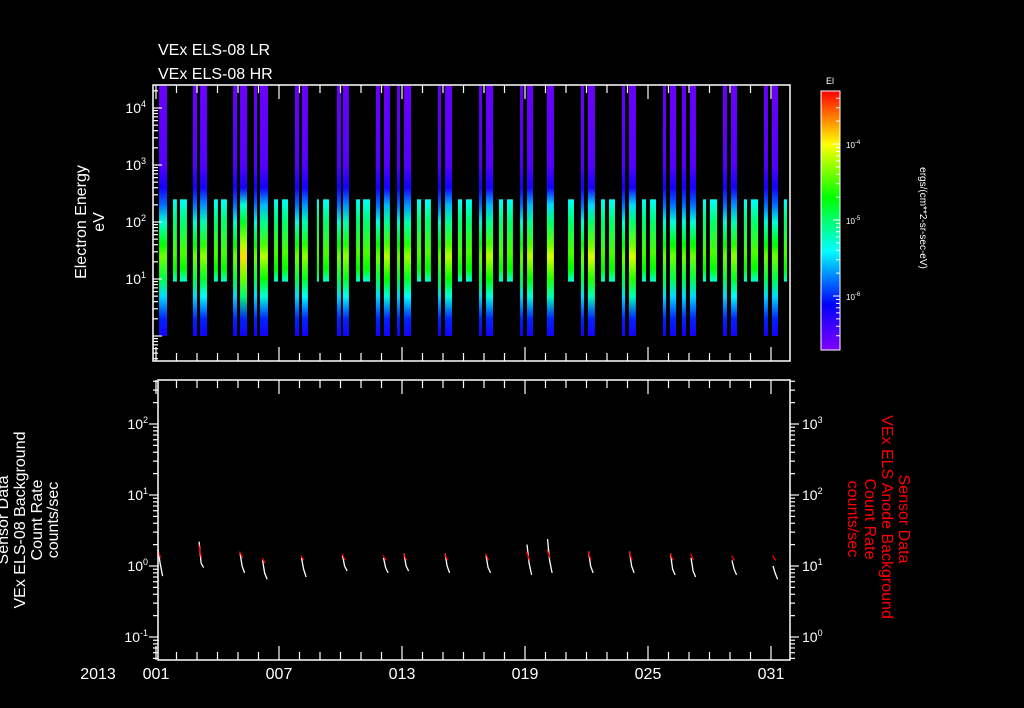 The width and height of the screenshot is (1024, 708). What do you see at coordinates (215, 74) in the screenshot?
I see `title-hr: VEx ELS-08 HR` at bounding box center [215, 74].